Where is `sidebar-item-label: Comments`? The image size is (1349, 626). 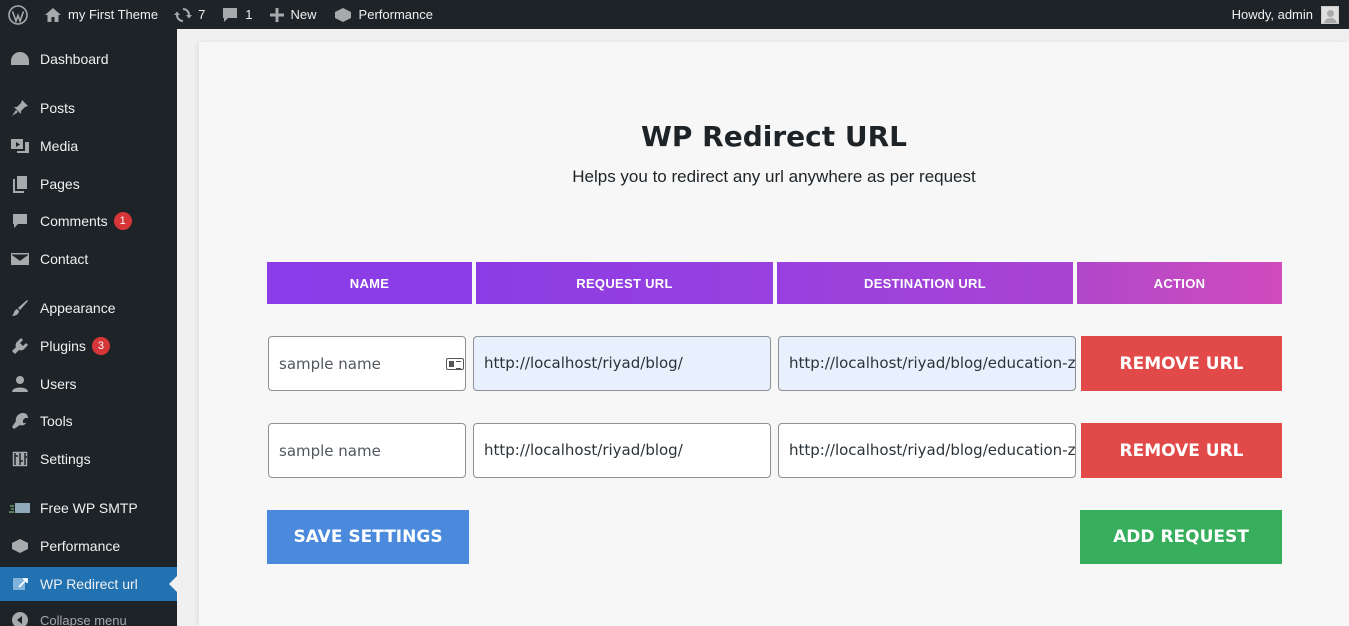 sidebar-item-label: Comments is located at coordinates (74, 221).